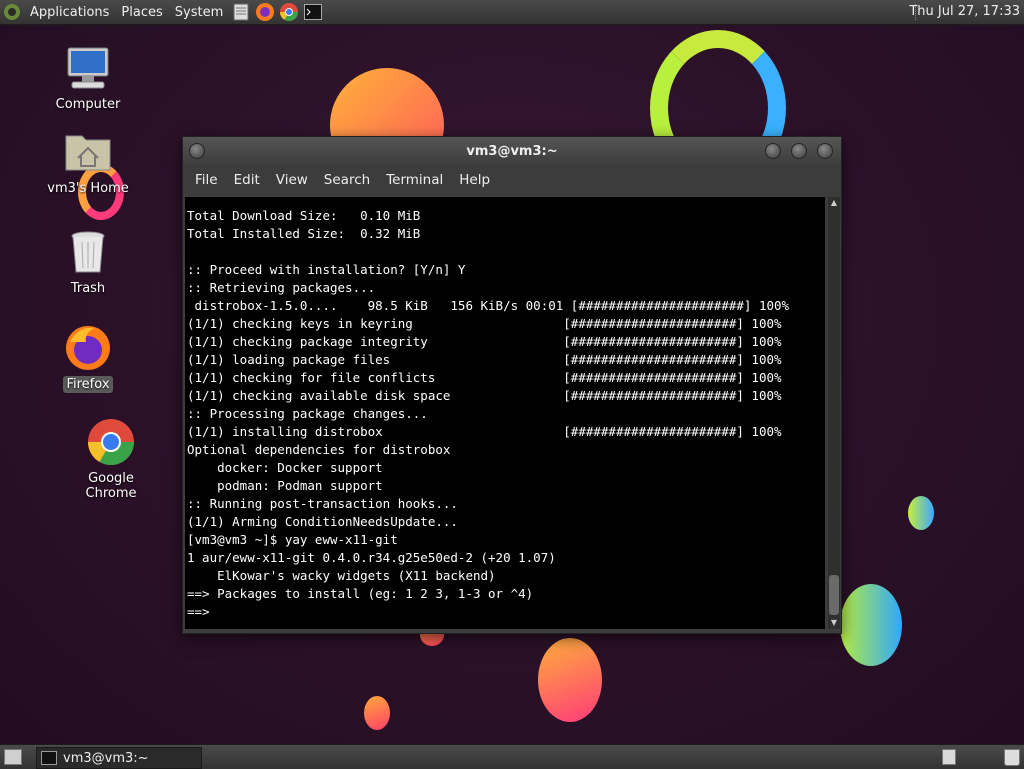 The image size is (1024, 769). I want to click on taskbar-item-terminal: vm3@vm3:~, so click(119, 758).